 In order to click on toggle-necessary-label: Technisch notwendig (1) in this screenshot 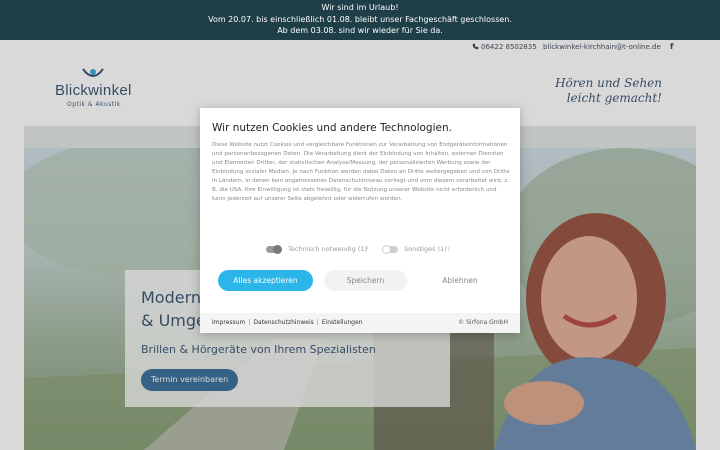, I will do `click(328, 249)`.